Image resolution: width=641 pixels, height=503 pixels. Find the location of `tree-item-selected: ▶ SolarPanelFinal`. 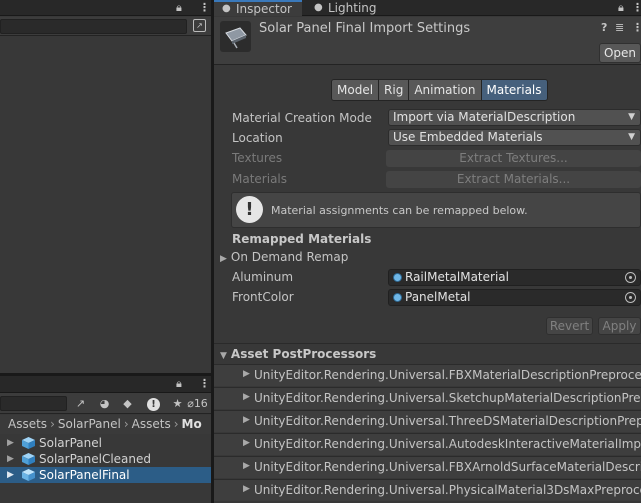

tree-item-selected: ▶ SolarPanelFinal is located at coordinates (105, 475).